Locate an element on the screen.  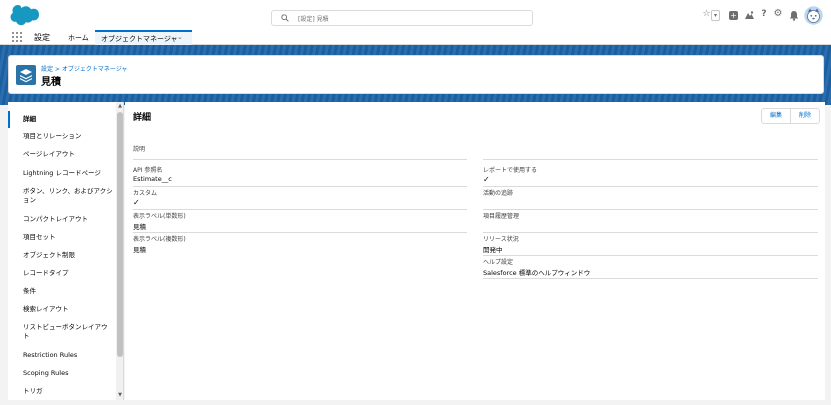
deployment-status-value: 開発中 is located at coordinates (493, 250).